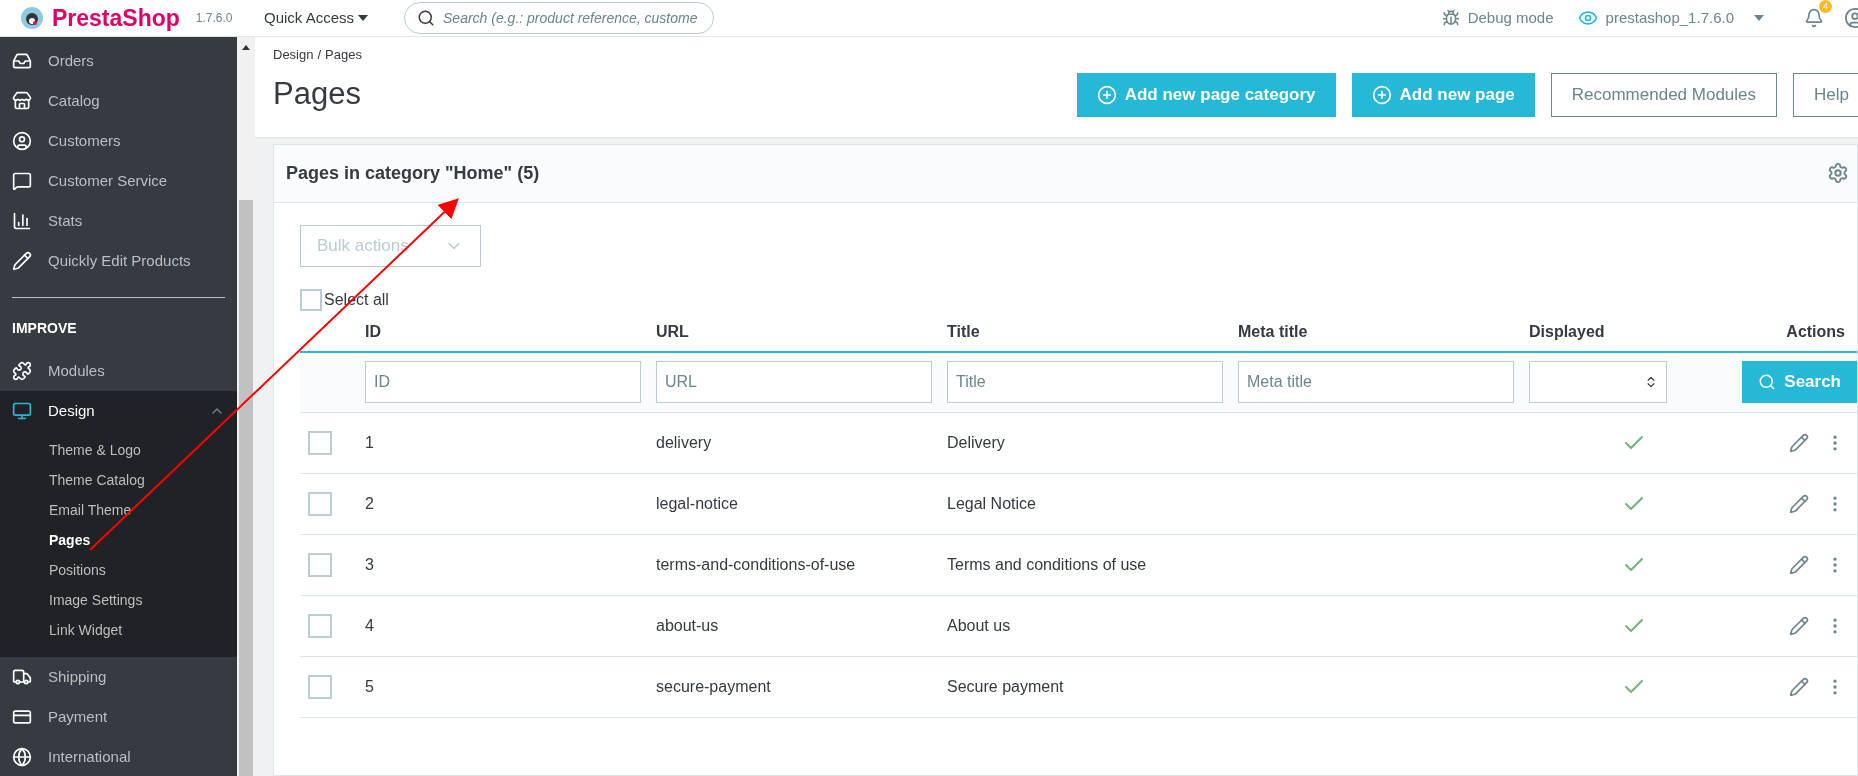  I want to click on sidebar-item: Modules, so click(118, 371).